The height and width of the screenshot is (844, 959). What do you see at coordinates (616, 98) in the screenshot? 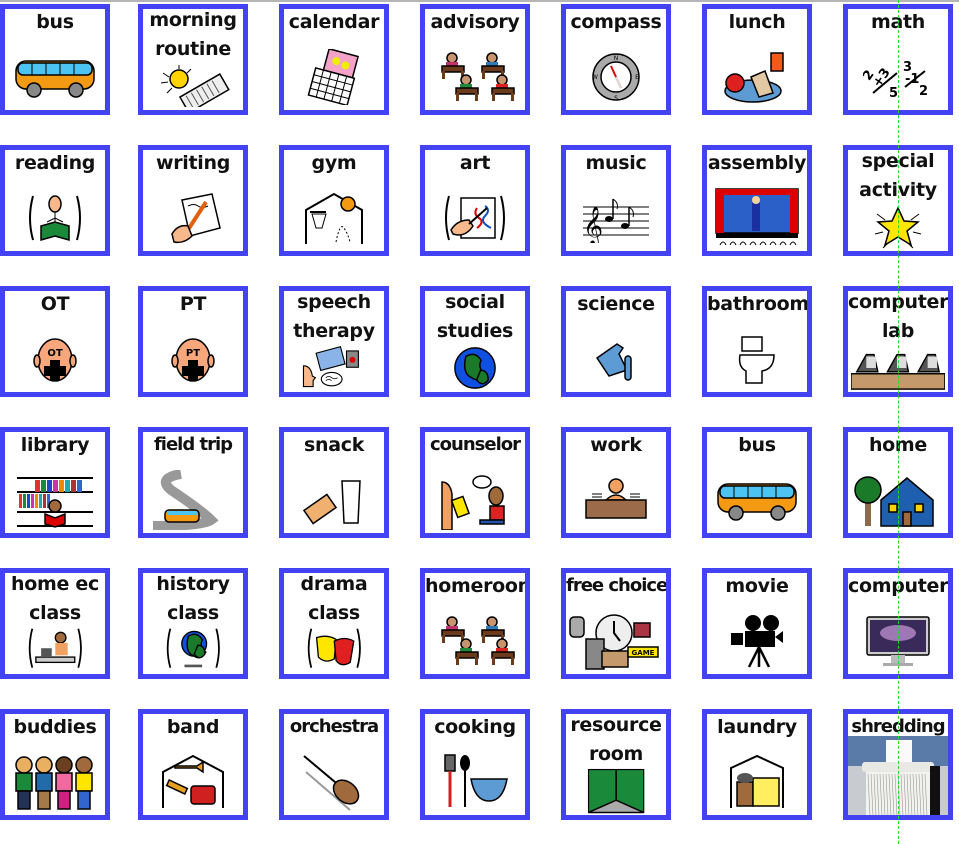
I see `svg-text: S` at bounding box center [616, 98].